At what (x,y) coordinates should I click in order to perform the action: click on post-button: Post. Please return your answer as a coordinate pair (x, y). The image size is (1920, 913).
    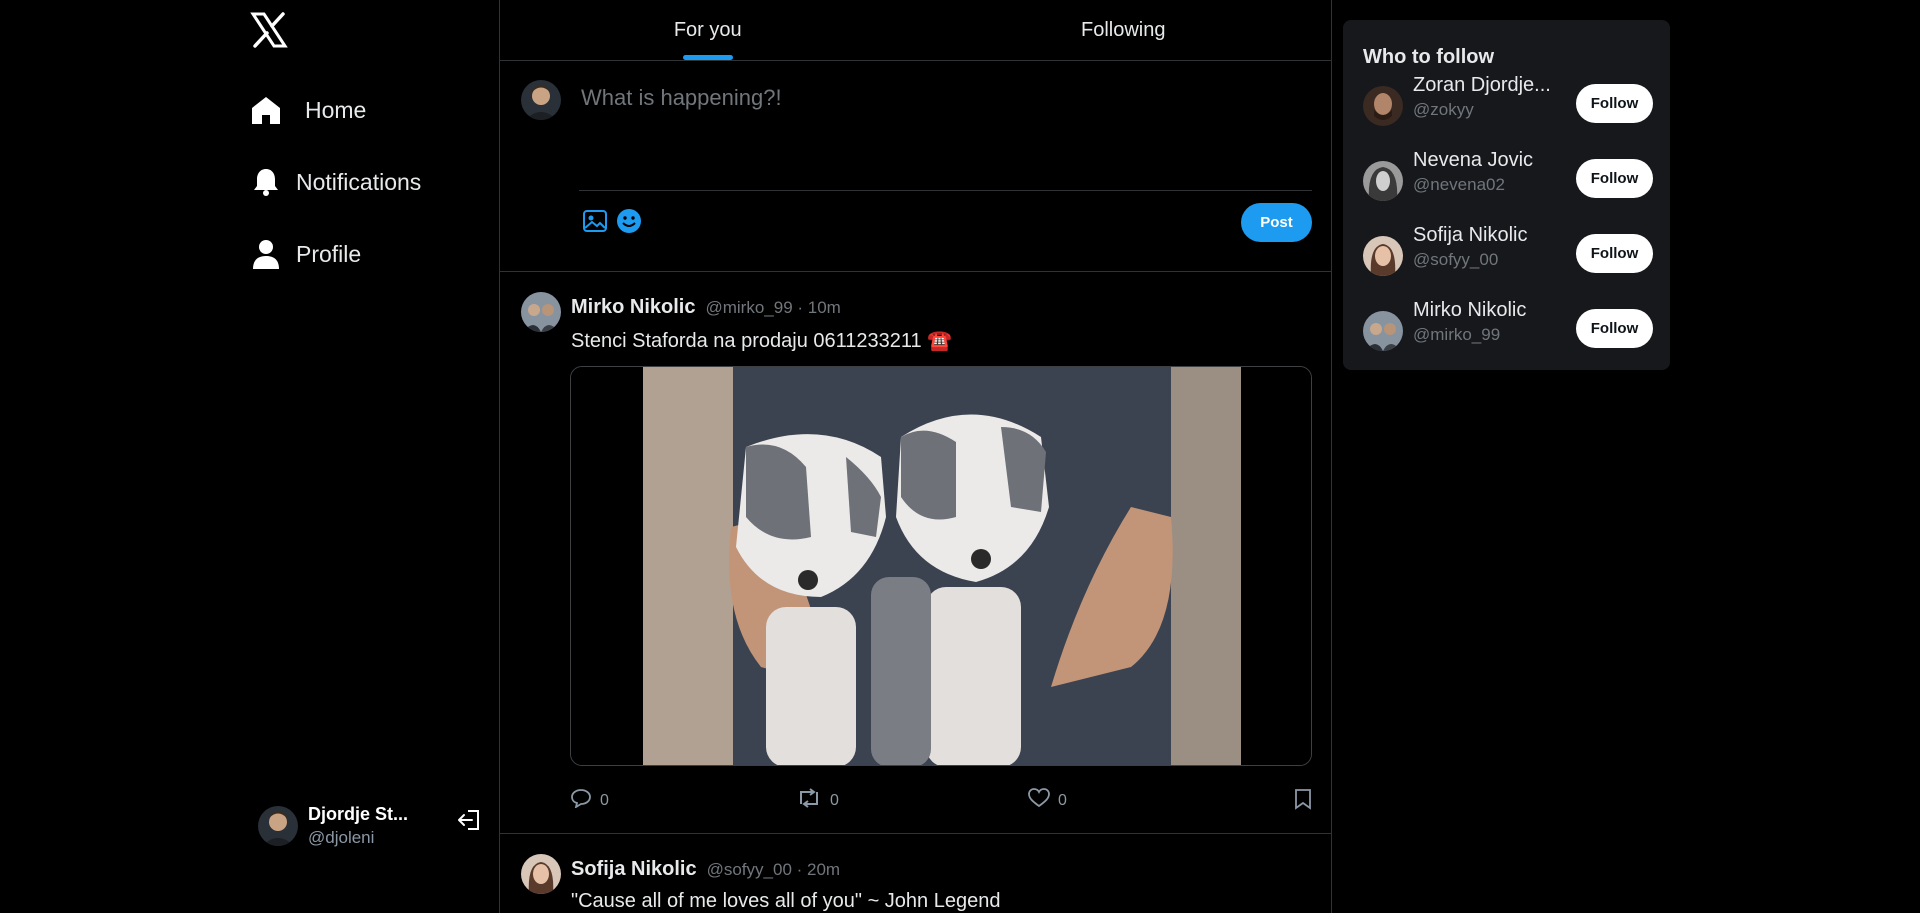
    Looking at the image, I should click on (1276, 222).